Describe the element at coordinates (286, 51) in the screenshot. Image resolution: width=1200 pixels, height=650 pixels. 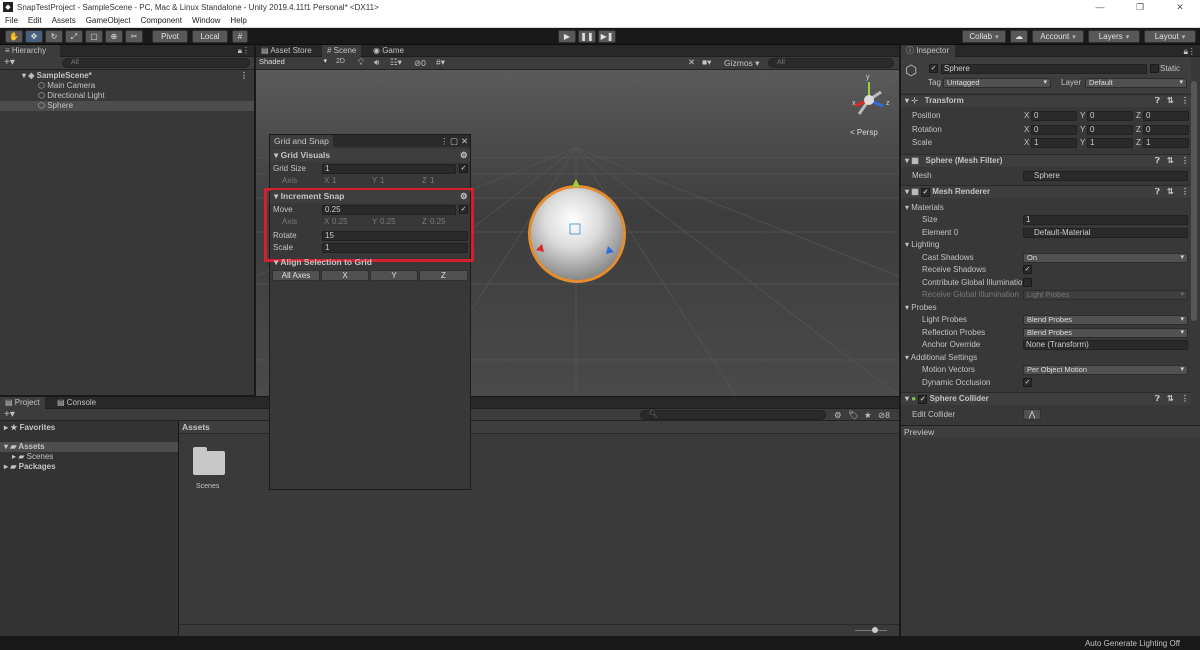
I see `tab-asset-store: ▤ Asset Store` at that location.